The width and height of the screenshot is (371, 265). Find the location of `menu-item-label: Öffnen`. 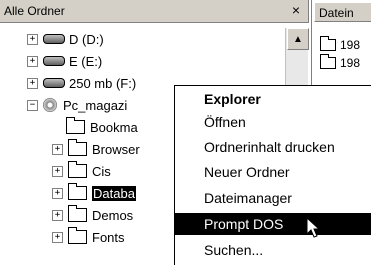

menu-item-label: Öffnen is located at coordinates (225, 122).